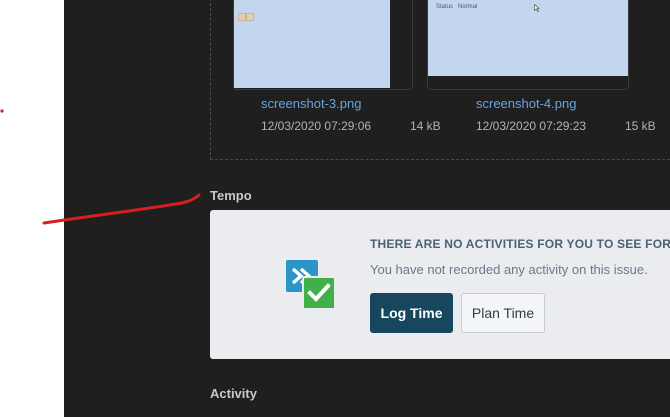 This screenshot has width=670, height=417. Describe the element at coordinates (531, 126) in the screenshot. I see `attachment-date: 12/03/2020 07:29:23` at that location.